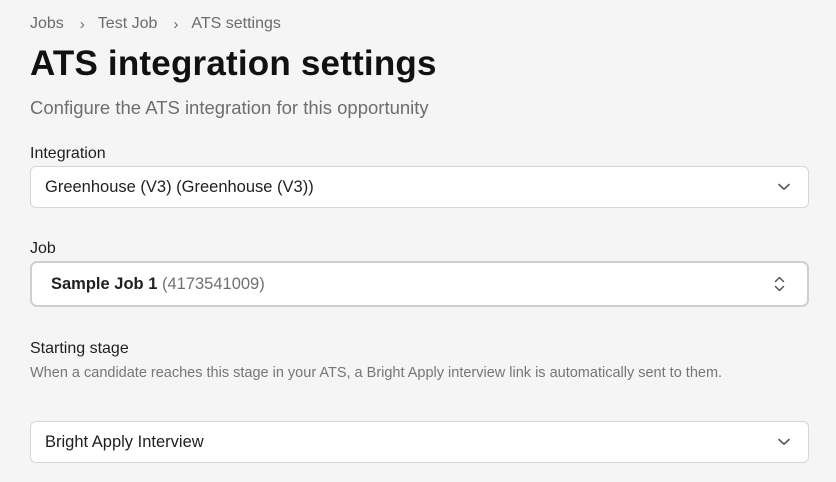  Describe the element at coordinates (43, 248) in the screenshot. I see `job-label: Job` at that location.